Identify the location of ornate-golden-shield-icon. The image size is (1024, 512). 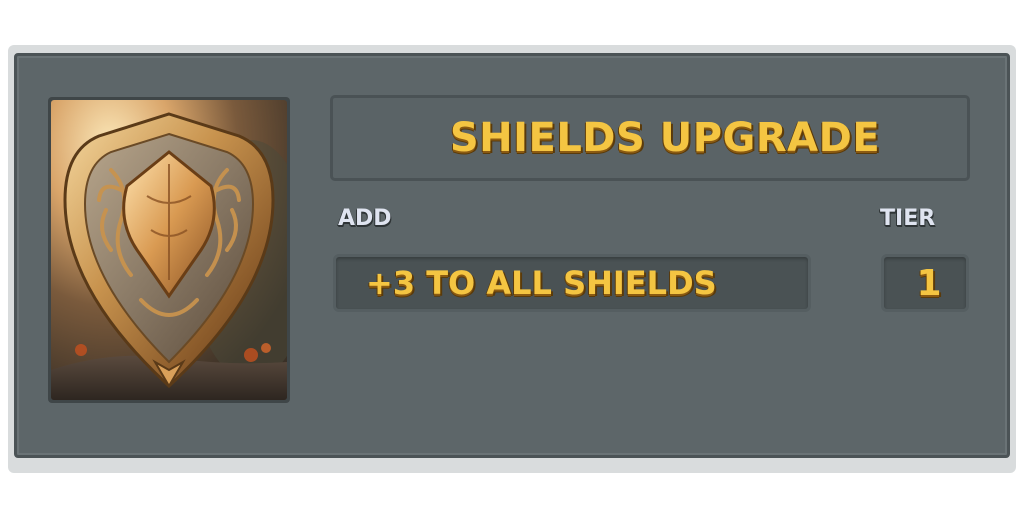
(169, 250).